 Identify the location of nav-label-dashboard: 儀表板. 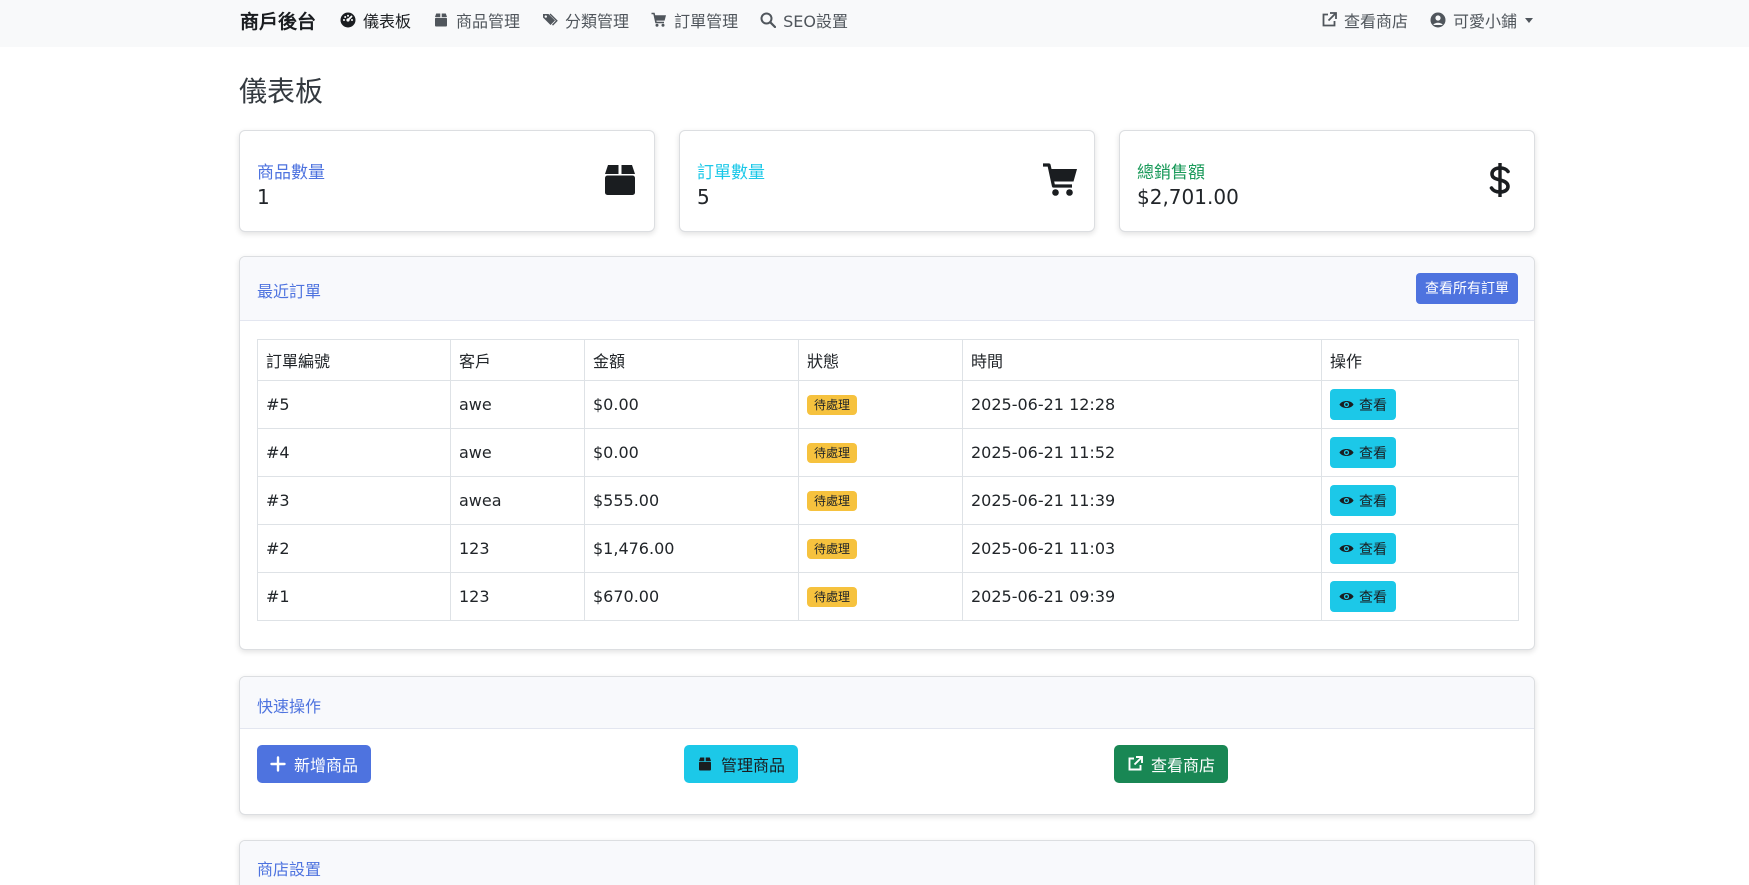
(387, 21).